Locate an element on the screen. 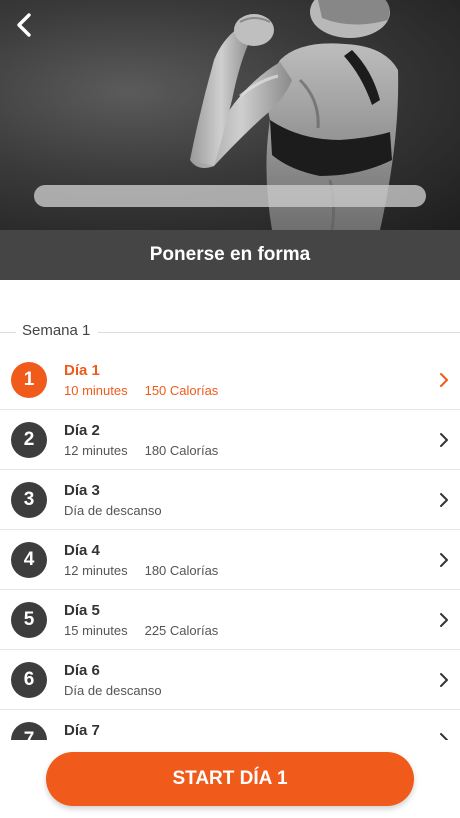  day-number-badge: 3 is located at coordinates (29, 500).